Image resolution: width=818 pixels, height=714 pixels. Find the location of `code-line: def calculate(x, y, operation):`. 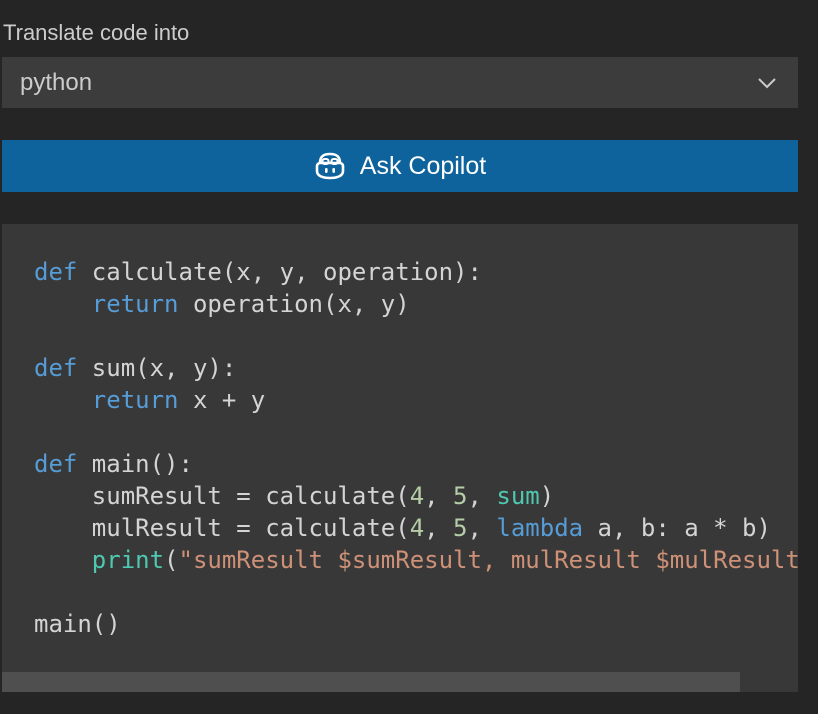

code-line: def calculate(x, y, operation): is located at coordinates (416, 272).